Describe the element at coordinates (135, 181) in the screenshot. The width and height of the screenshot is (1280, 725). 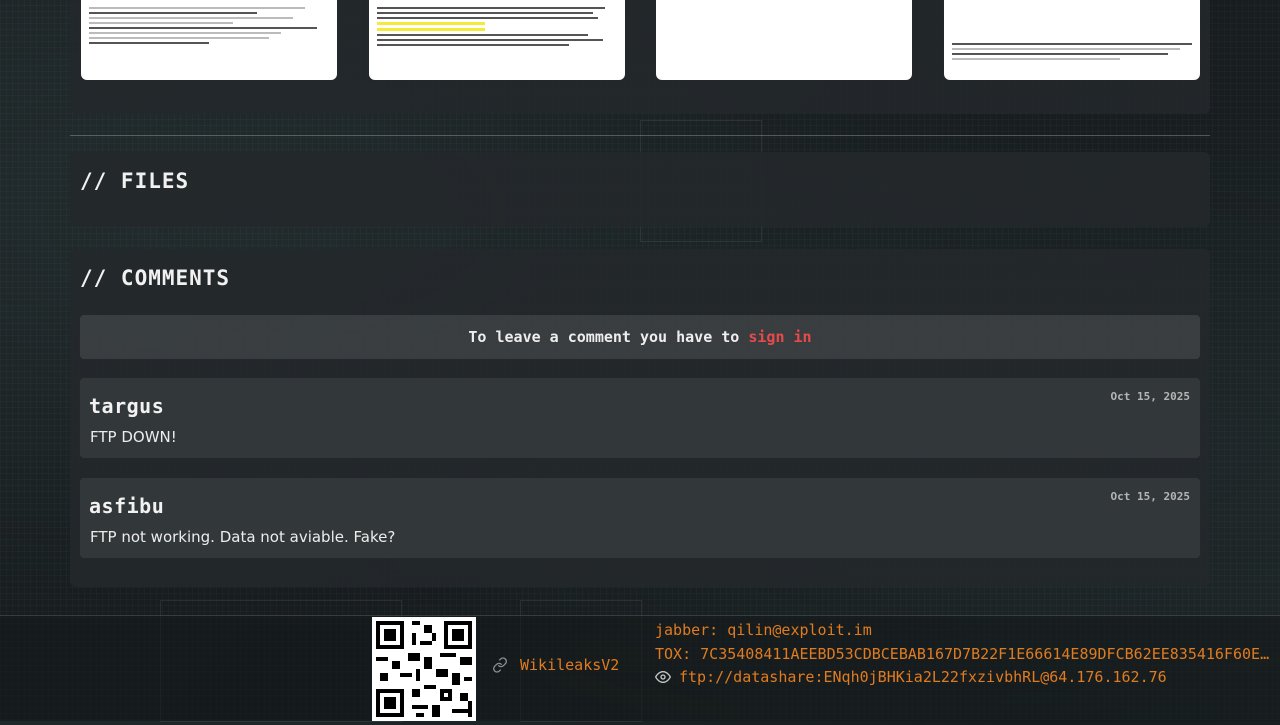
I see `files-heading: // FILES` at that location.